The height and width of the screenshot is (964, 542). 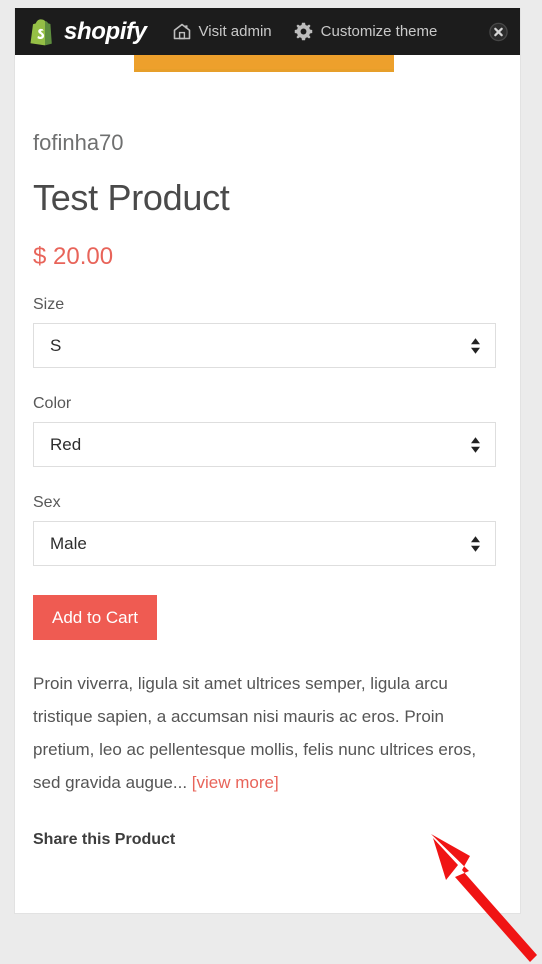 I want to click on customize-theme-label: Customize theme, so click(x=379, y=31).